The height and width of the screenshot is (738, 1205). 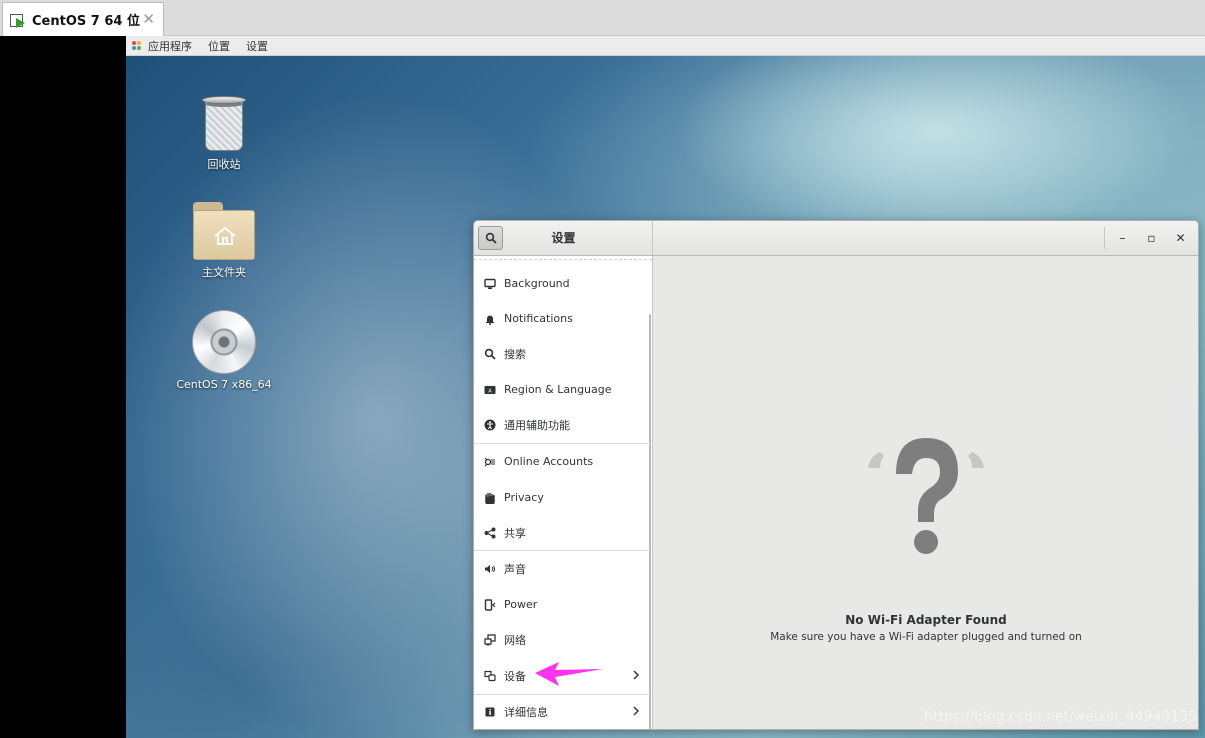 What do you see at coordinates (490, 498) in the screenshot?
I see `hand-icon` at bounding box center [490, 498].